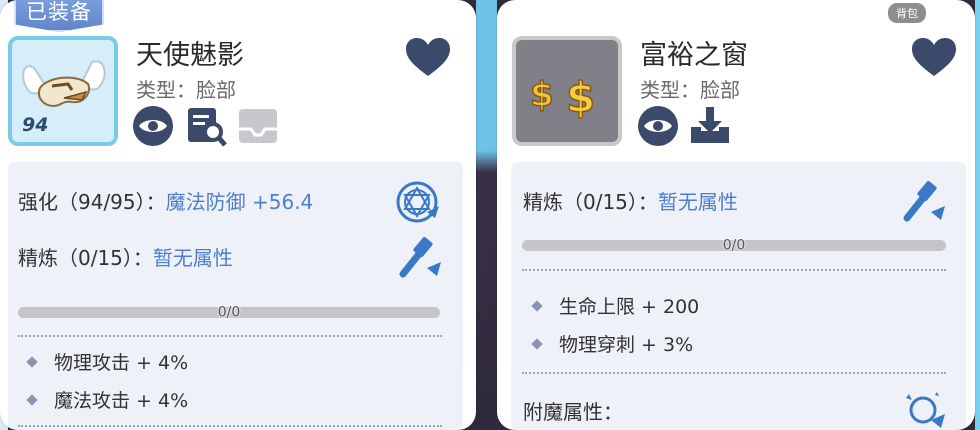 This screenshot has width=980, height=430. I want to click on enhance-row: 强化（94/95）：魔法防御 +56.4, so click(165, 200).